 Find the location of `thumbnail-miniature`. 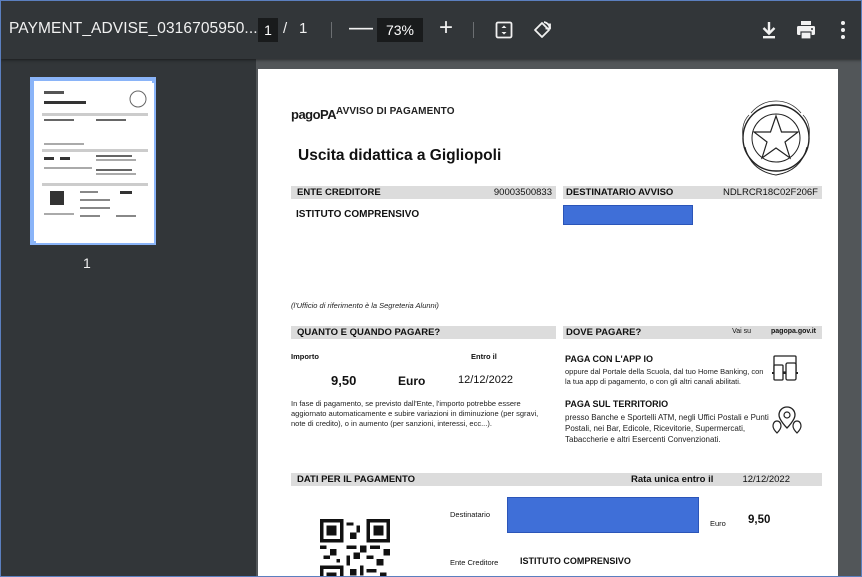

thumbnail-miniature is located at coordinates (95, 163).